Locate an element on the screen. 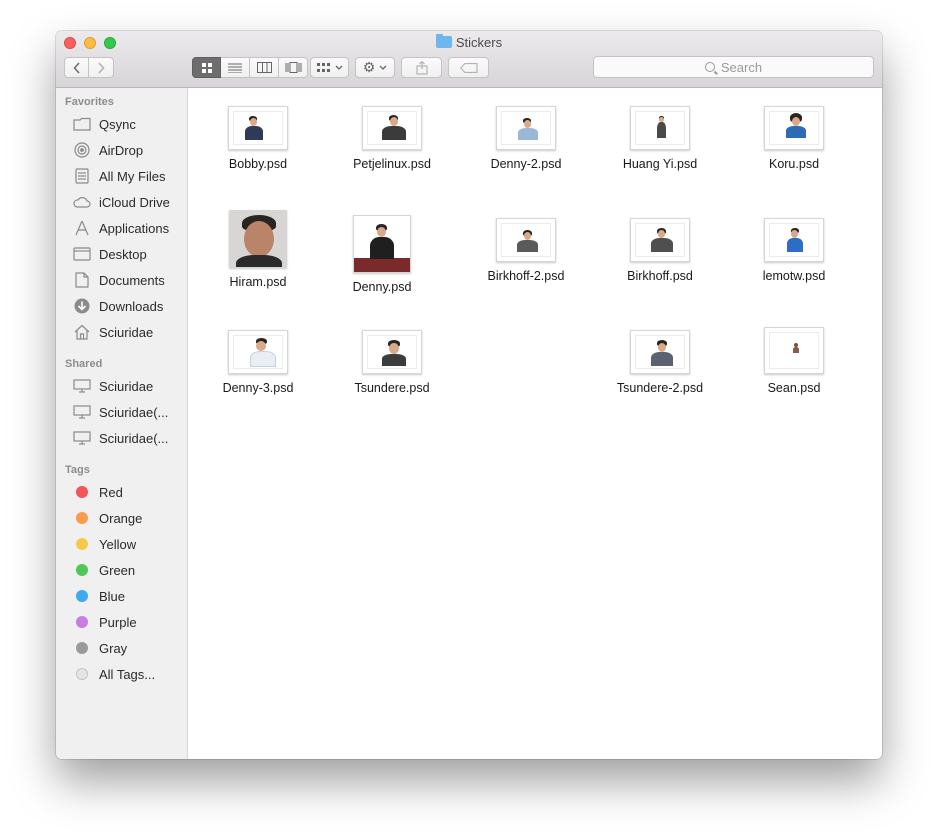 The width and height of the screenshot is (938, 839). airdrop-icon is located at coordinates (82, 150).